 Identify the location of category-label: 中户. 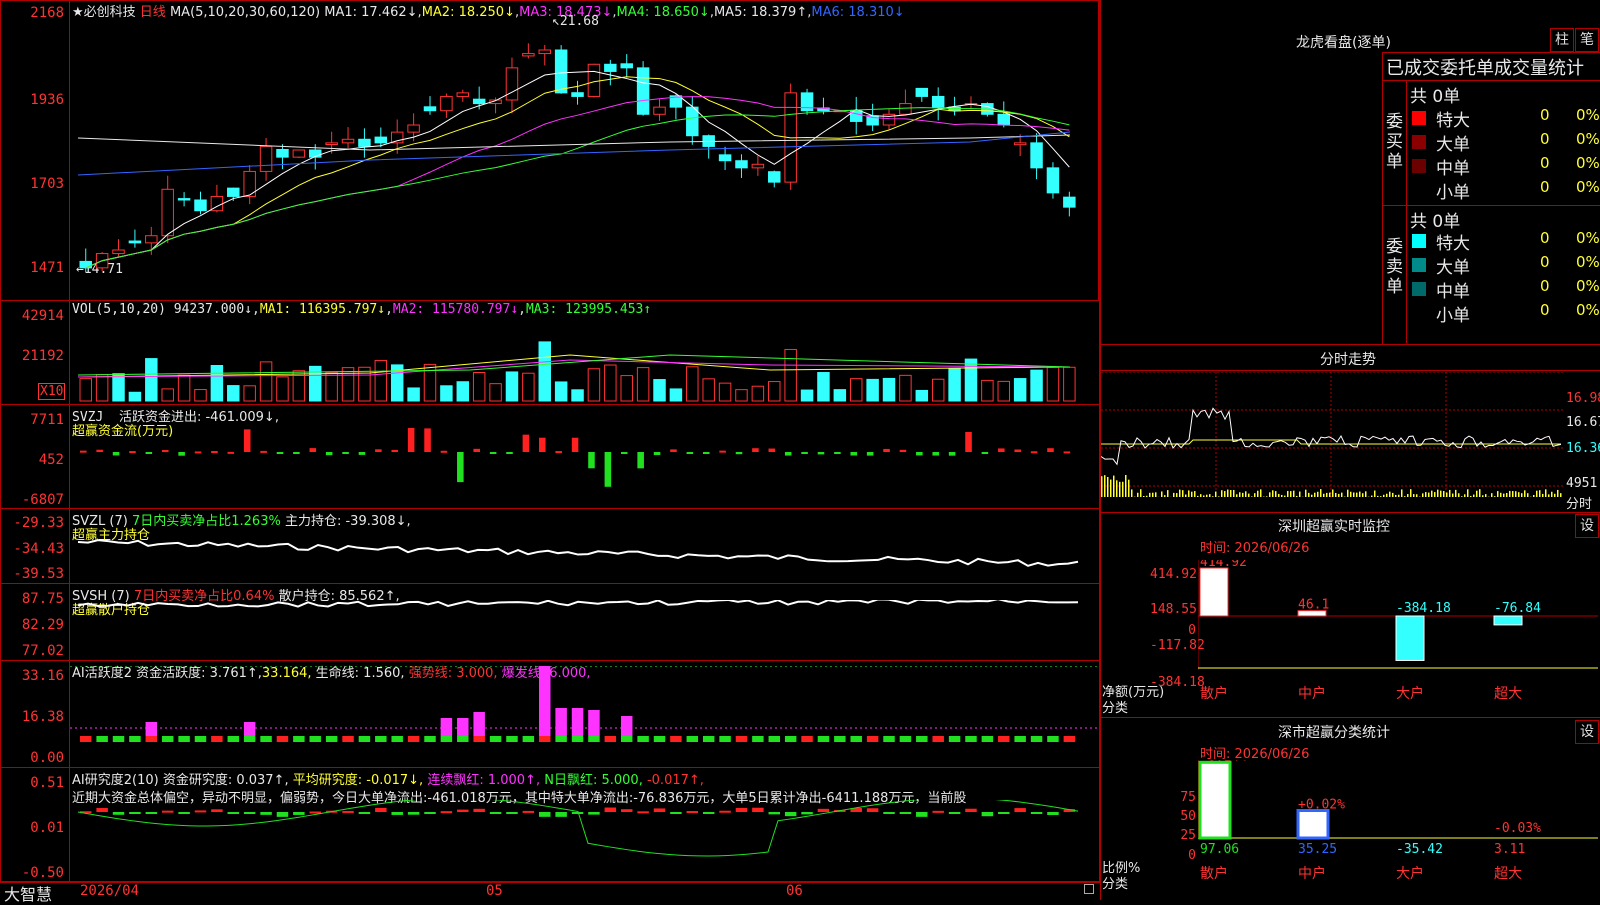
(1312, 873).